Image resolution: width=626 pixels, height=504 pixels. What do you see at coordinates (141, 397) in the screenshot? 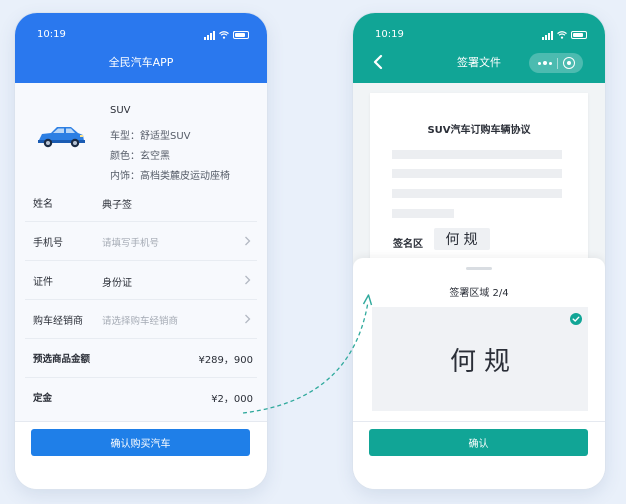
I see `deposit-row: 定金 ¥2，000` at bounding box center [141, 397].